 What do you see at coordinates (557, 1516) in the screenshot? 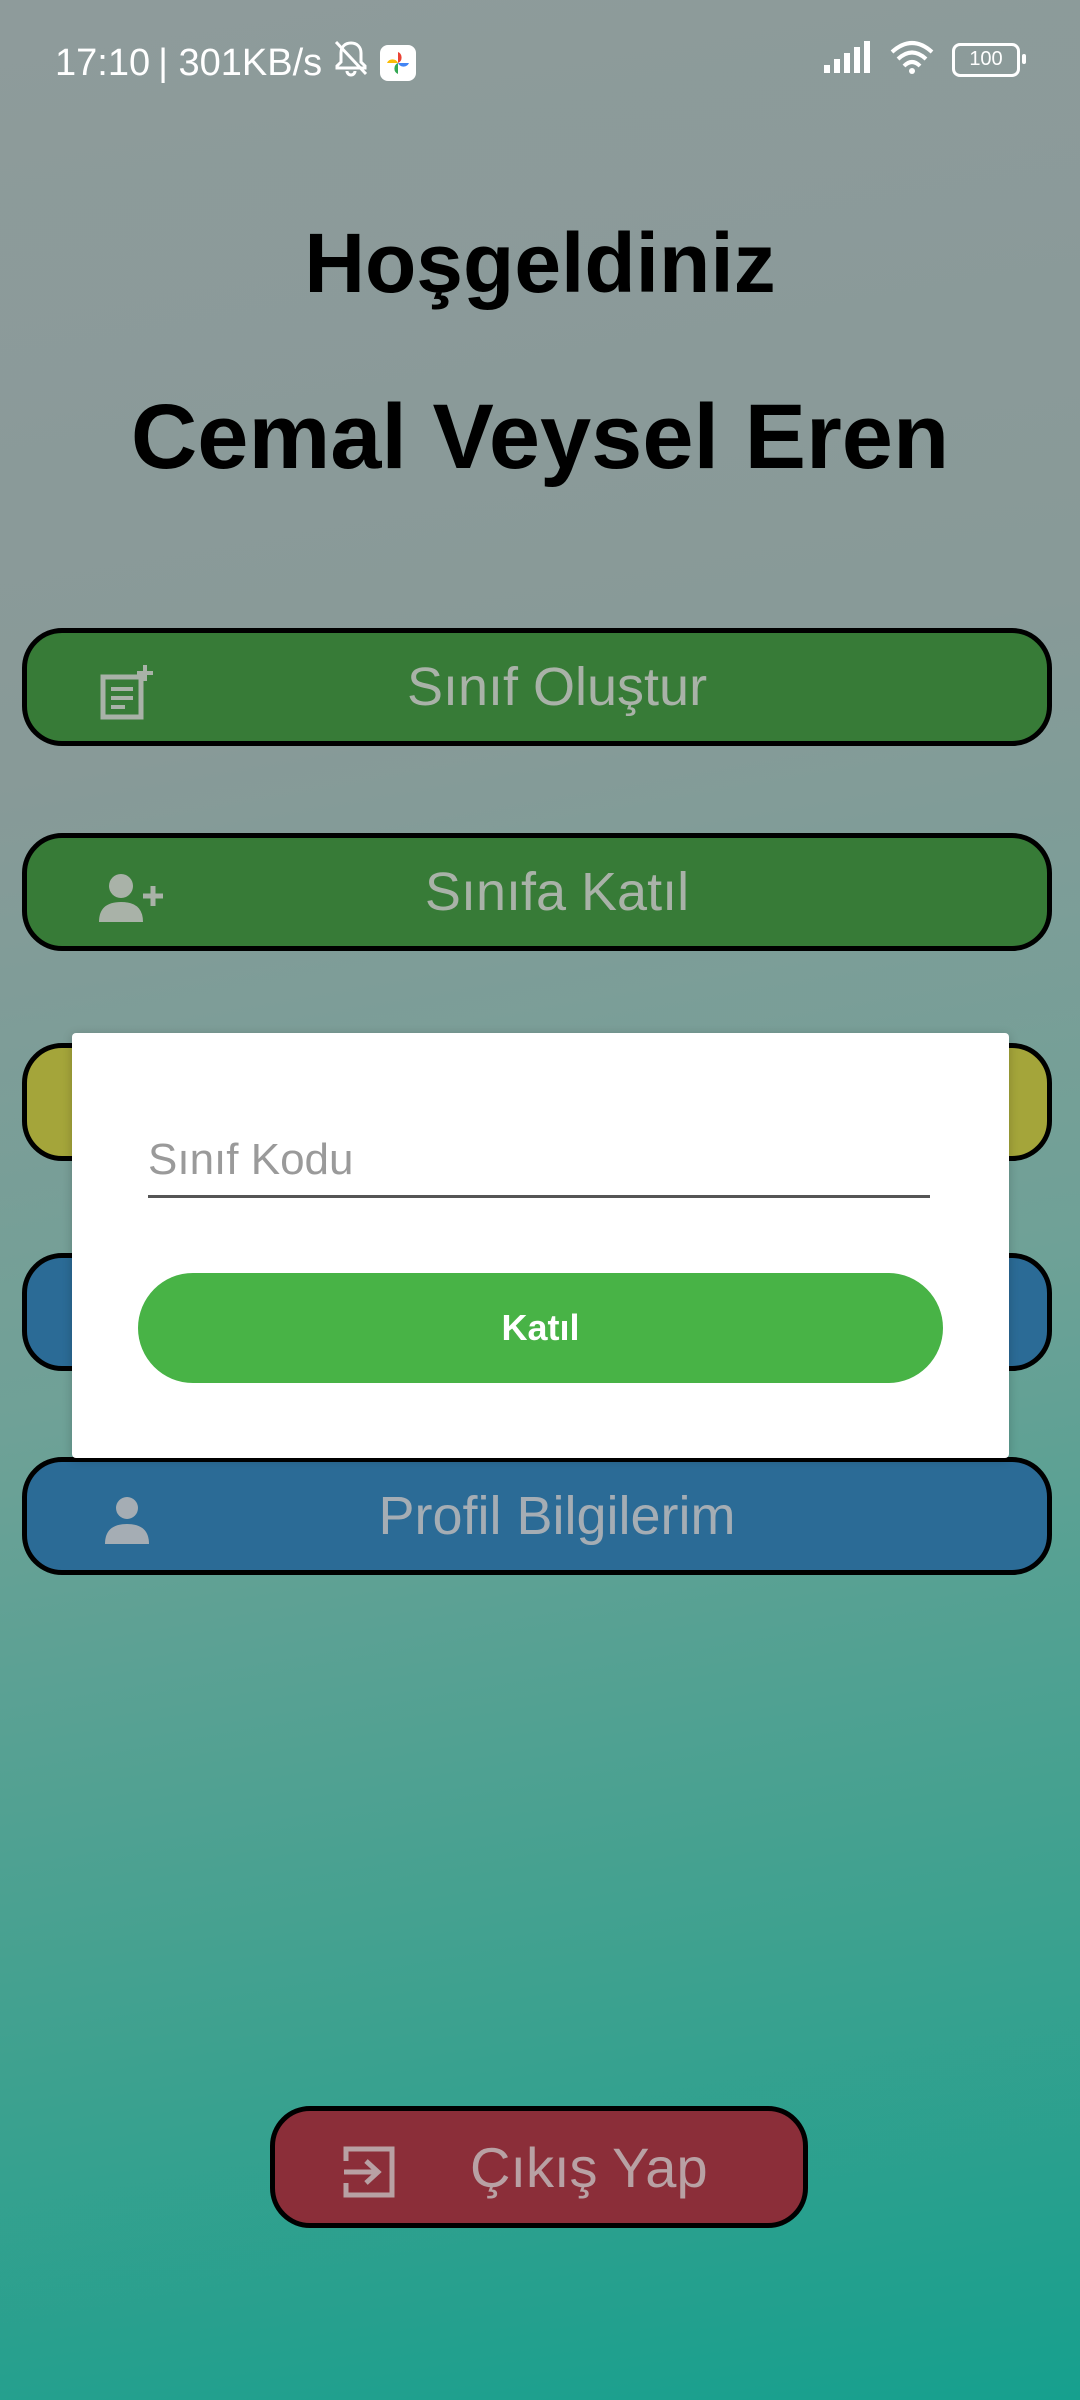
I see `profile-label: Profil Bilgilerim` at bounding box center [557, 1516].